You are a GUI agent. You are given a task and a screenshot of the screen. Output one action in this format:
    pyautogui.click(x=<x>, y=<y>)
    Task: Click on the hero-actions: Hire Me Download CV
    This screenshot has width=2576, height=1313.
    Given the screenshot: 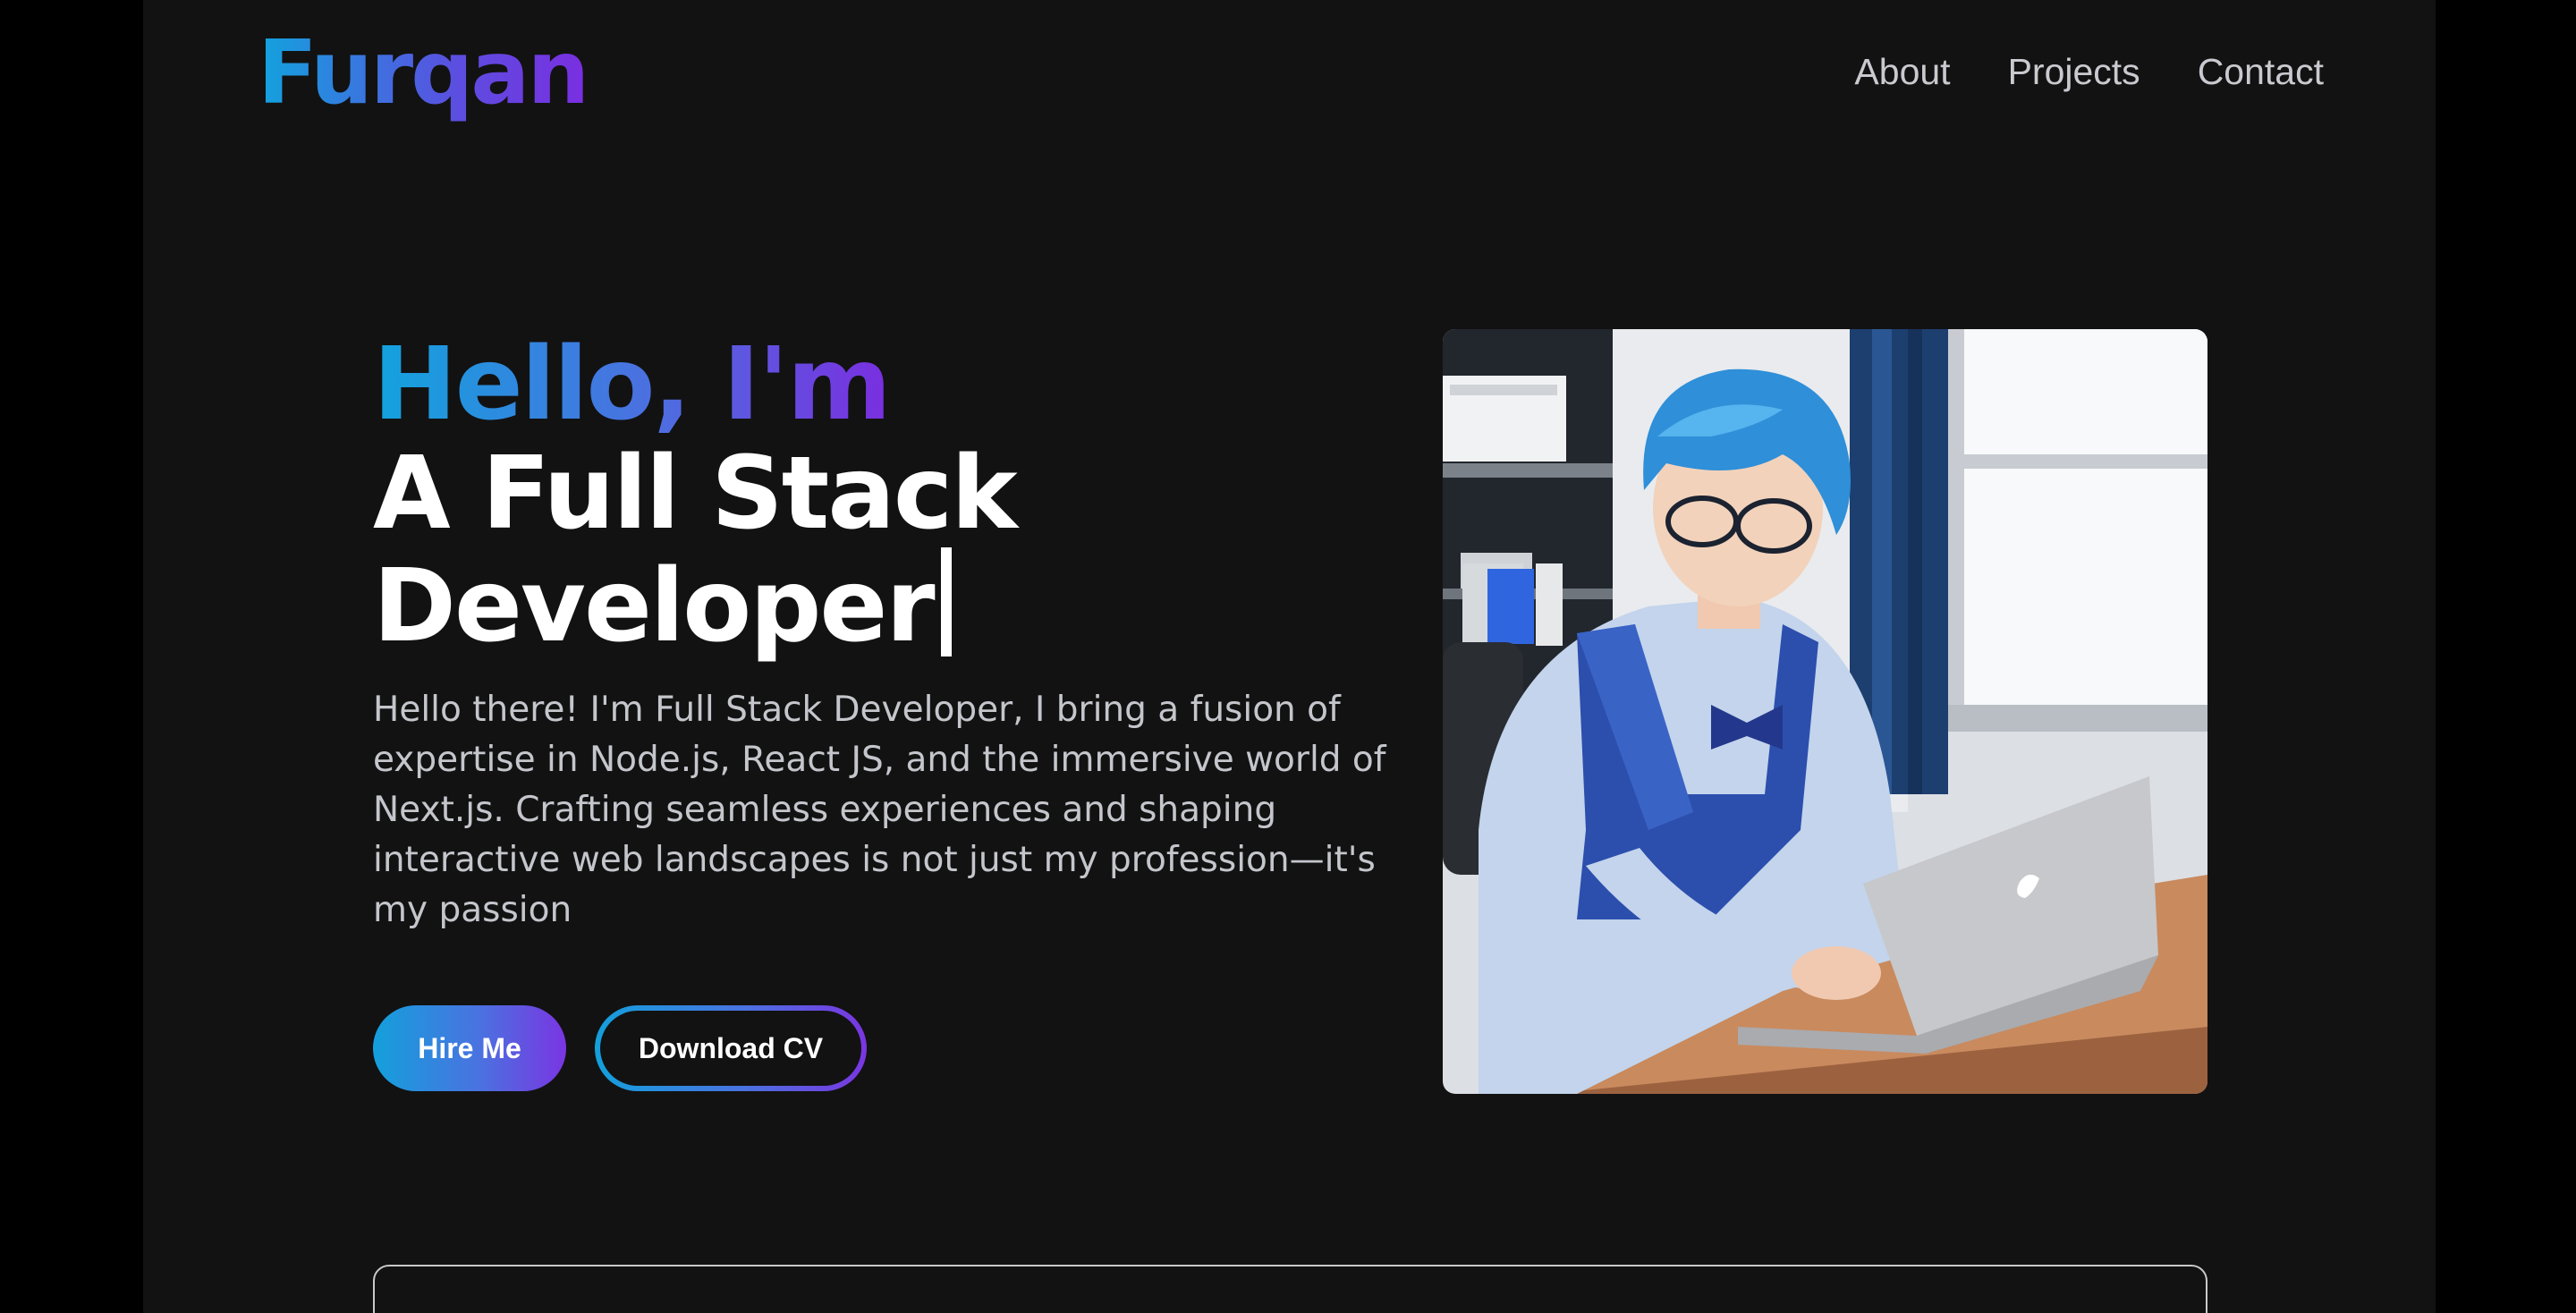 What is the action you would take?
    pyautogui.click(x=963, y=1048)
    